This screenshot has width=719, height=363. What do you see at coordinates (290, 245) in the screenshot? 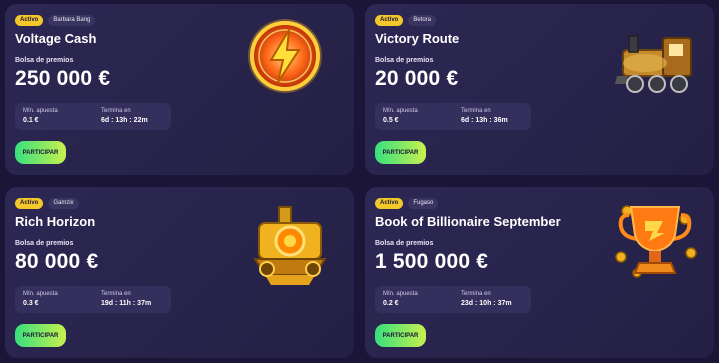
I see `gold-train-icon` at bounding box center [290, 245].